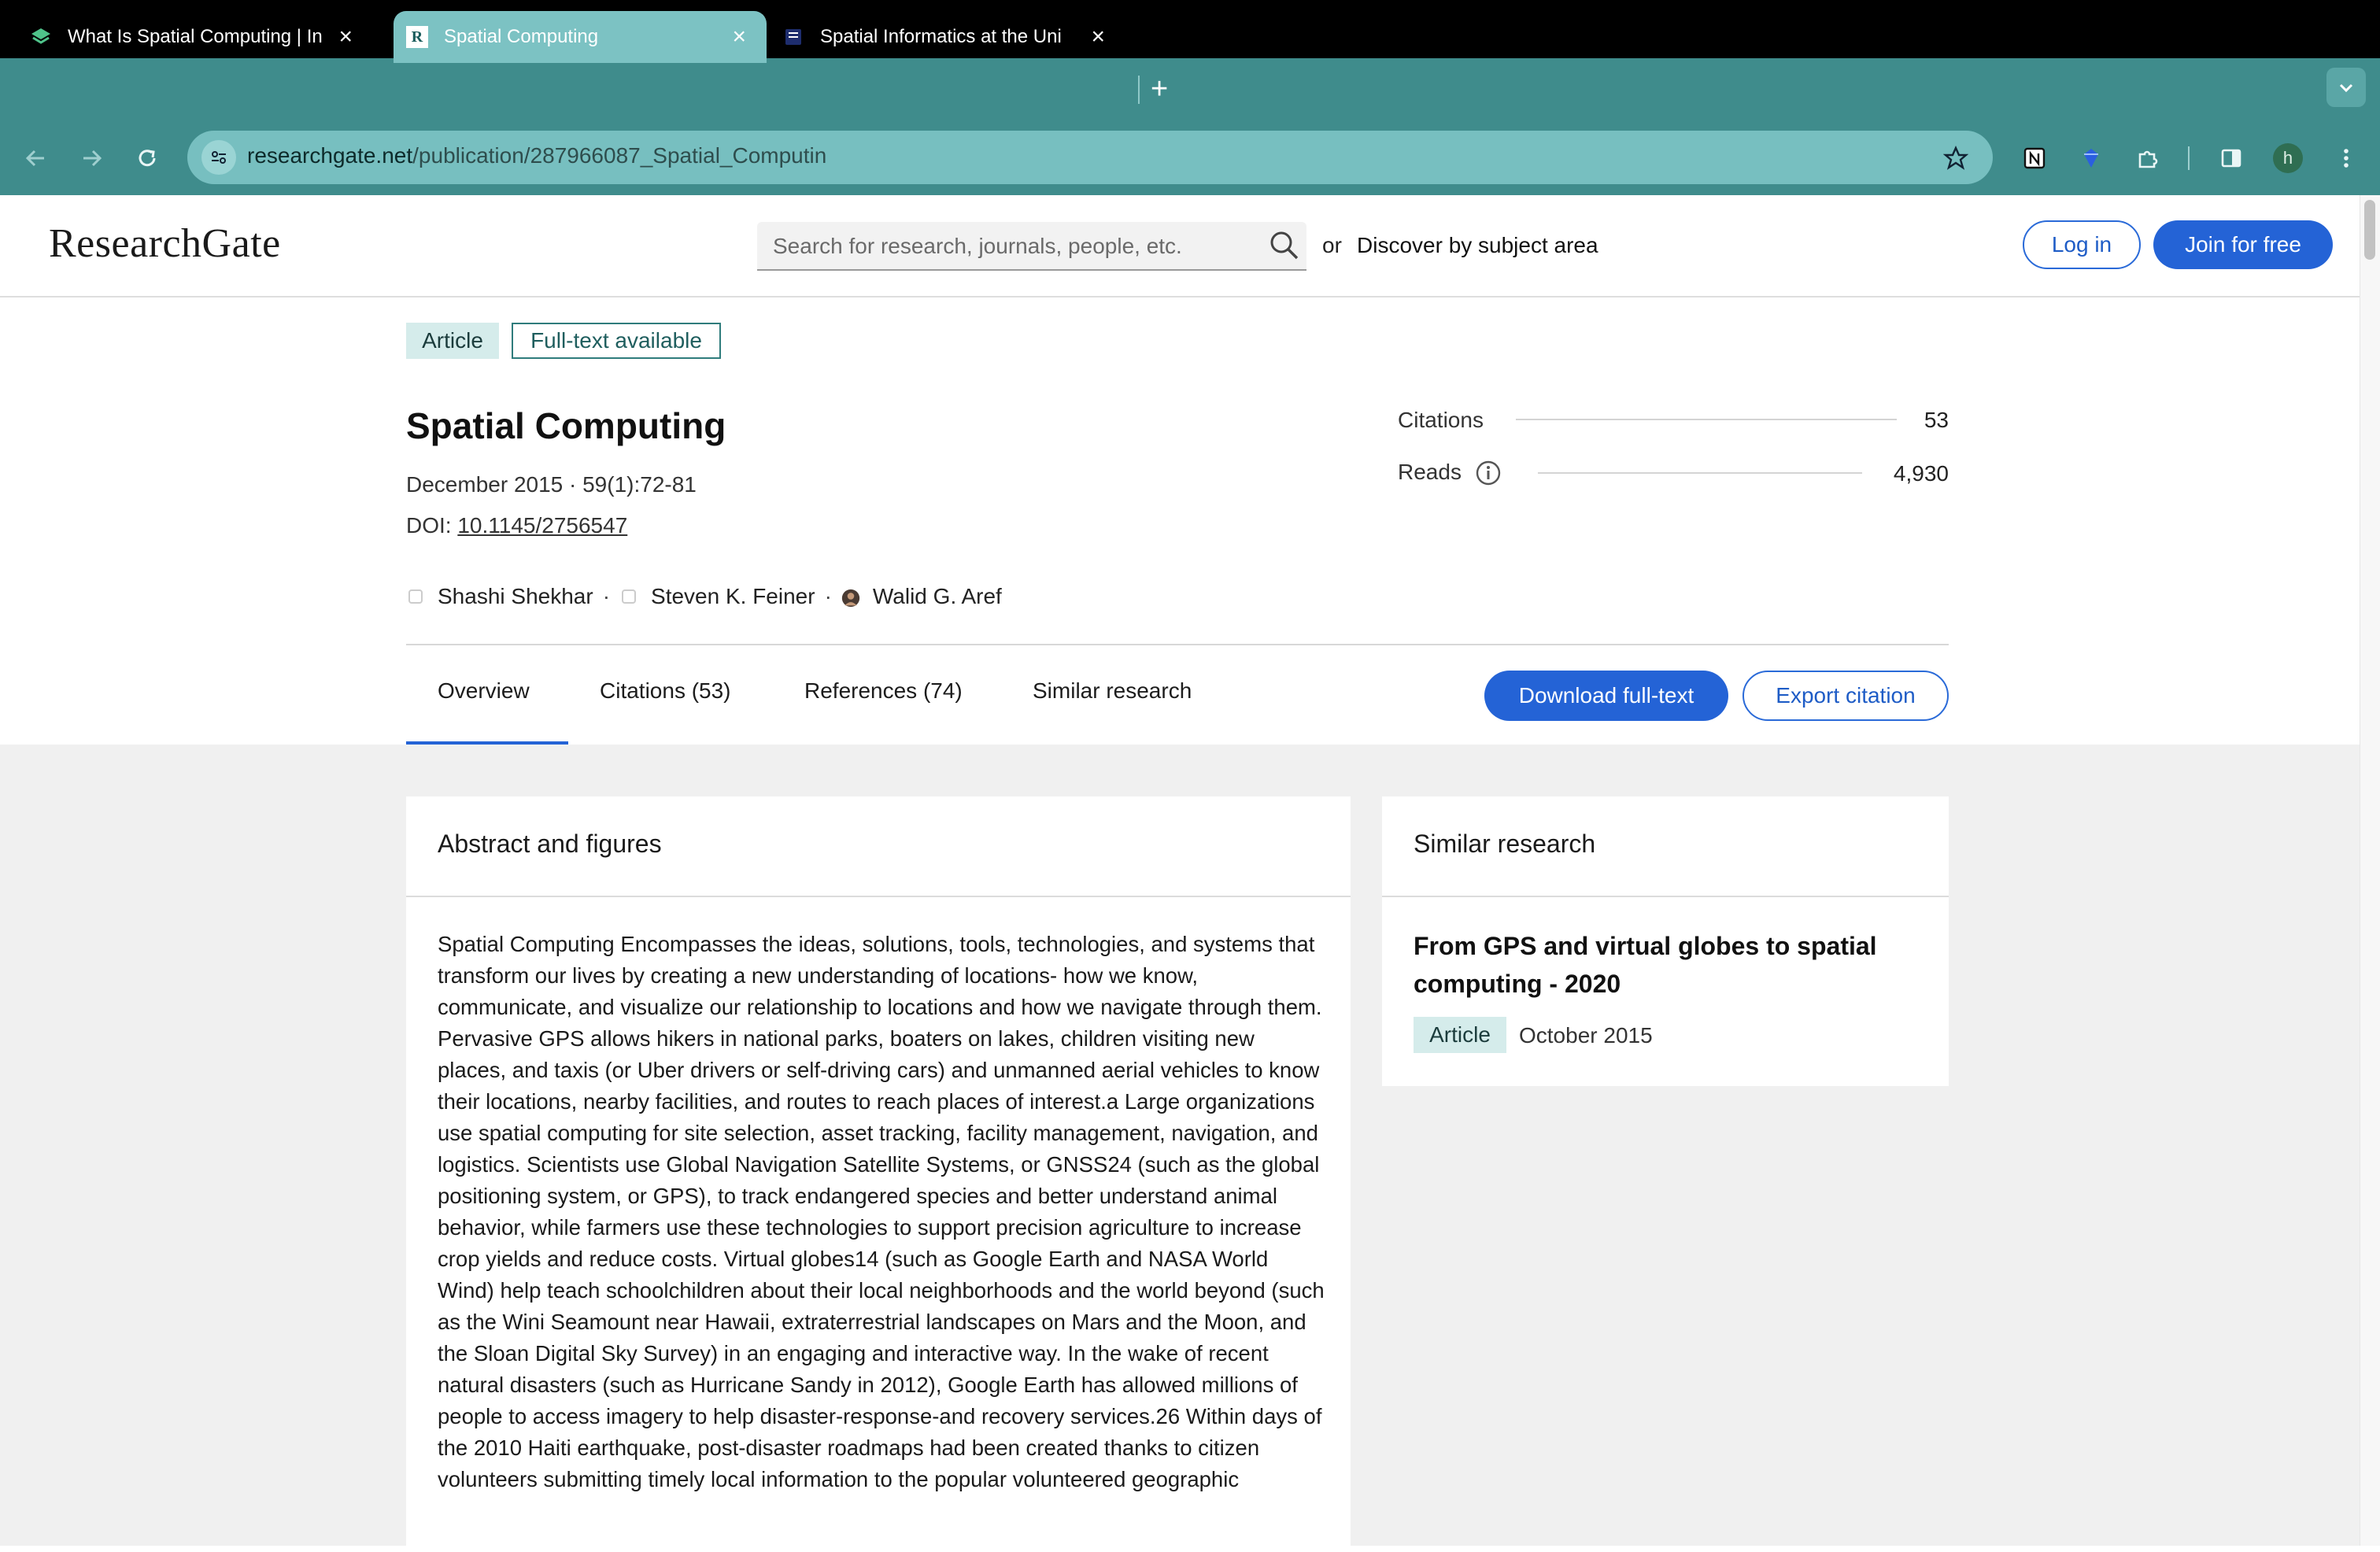 The image size is (2380, 1552). Describe the element at coordinates (2346, 158) in the screenshot. I see `more-menu-icon` at that location.